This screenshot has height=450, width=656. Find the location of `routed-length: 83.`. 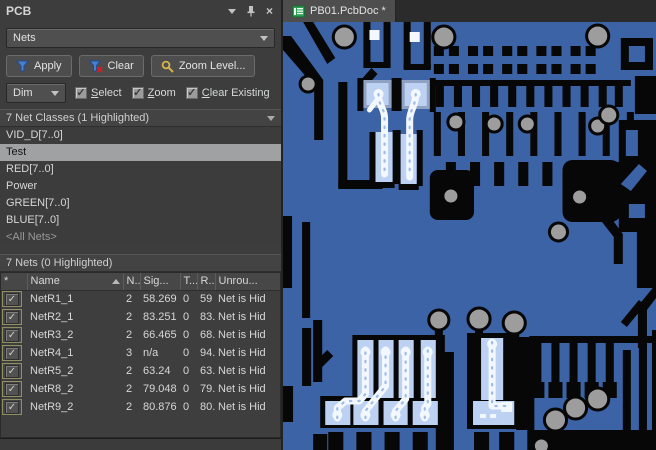

routed-length: 83. is located at coordinates (207, 317).